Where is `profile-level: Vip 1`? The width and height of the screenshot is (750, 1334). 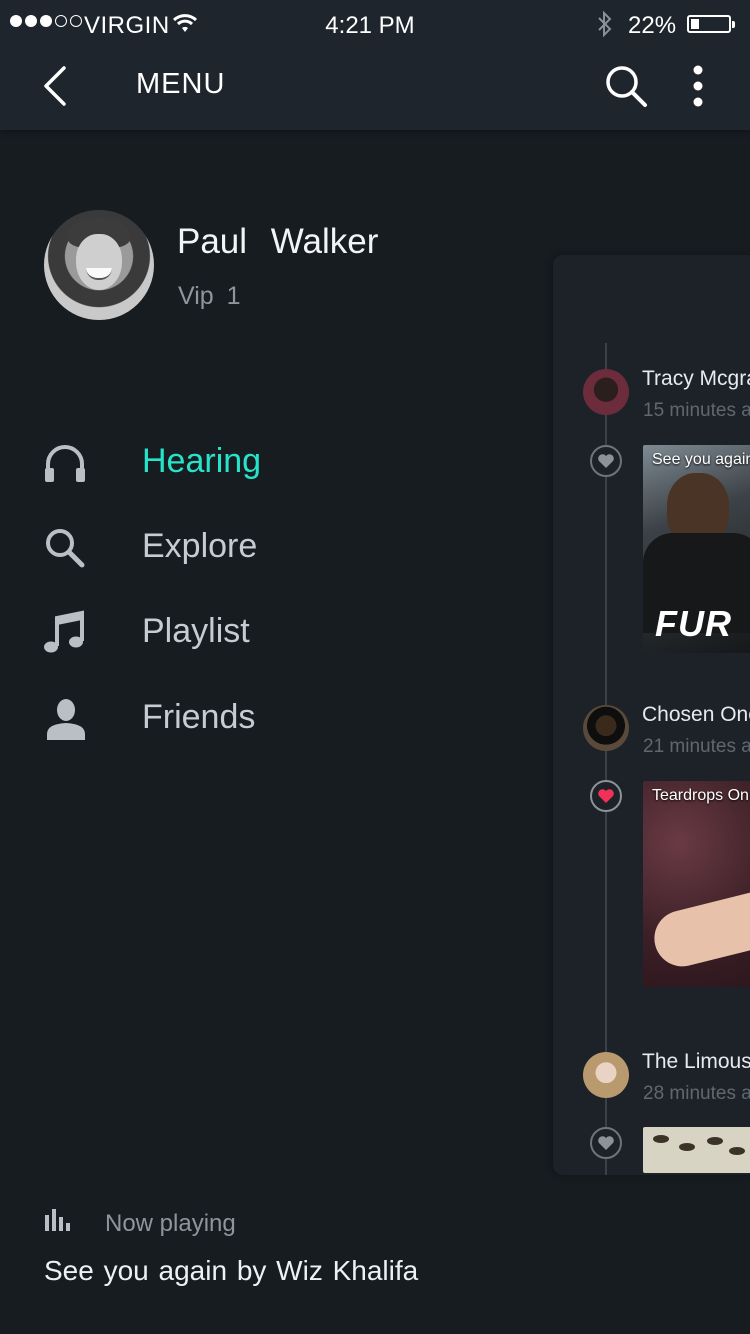 profile-level: Vip 1 is located at coordinates (209, 296).